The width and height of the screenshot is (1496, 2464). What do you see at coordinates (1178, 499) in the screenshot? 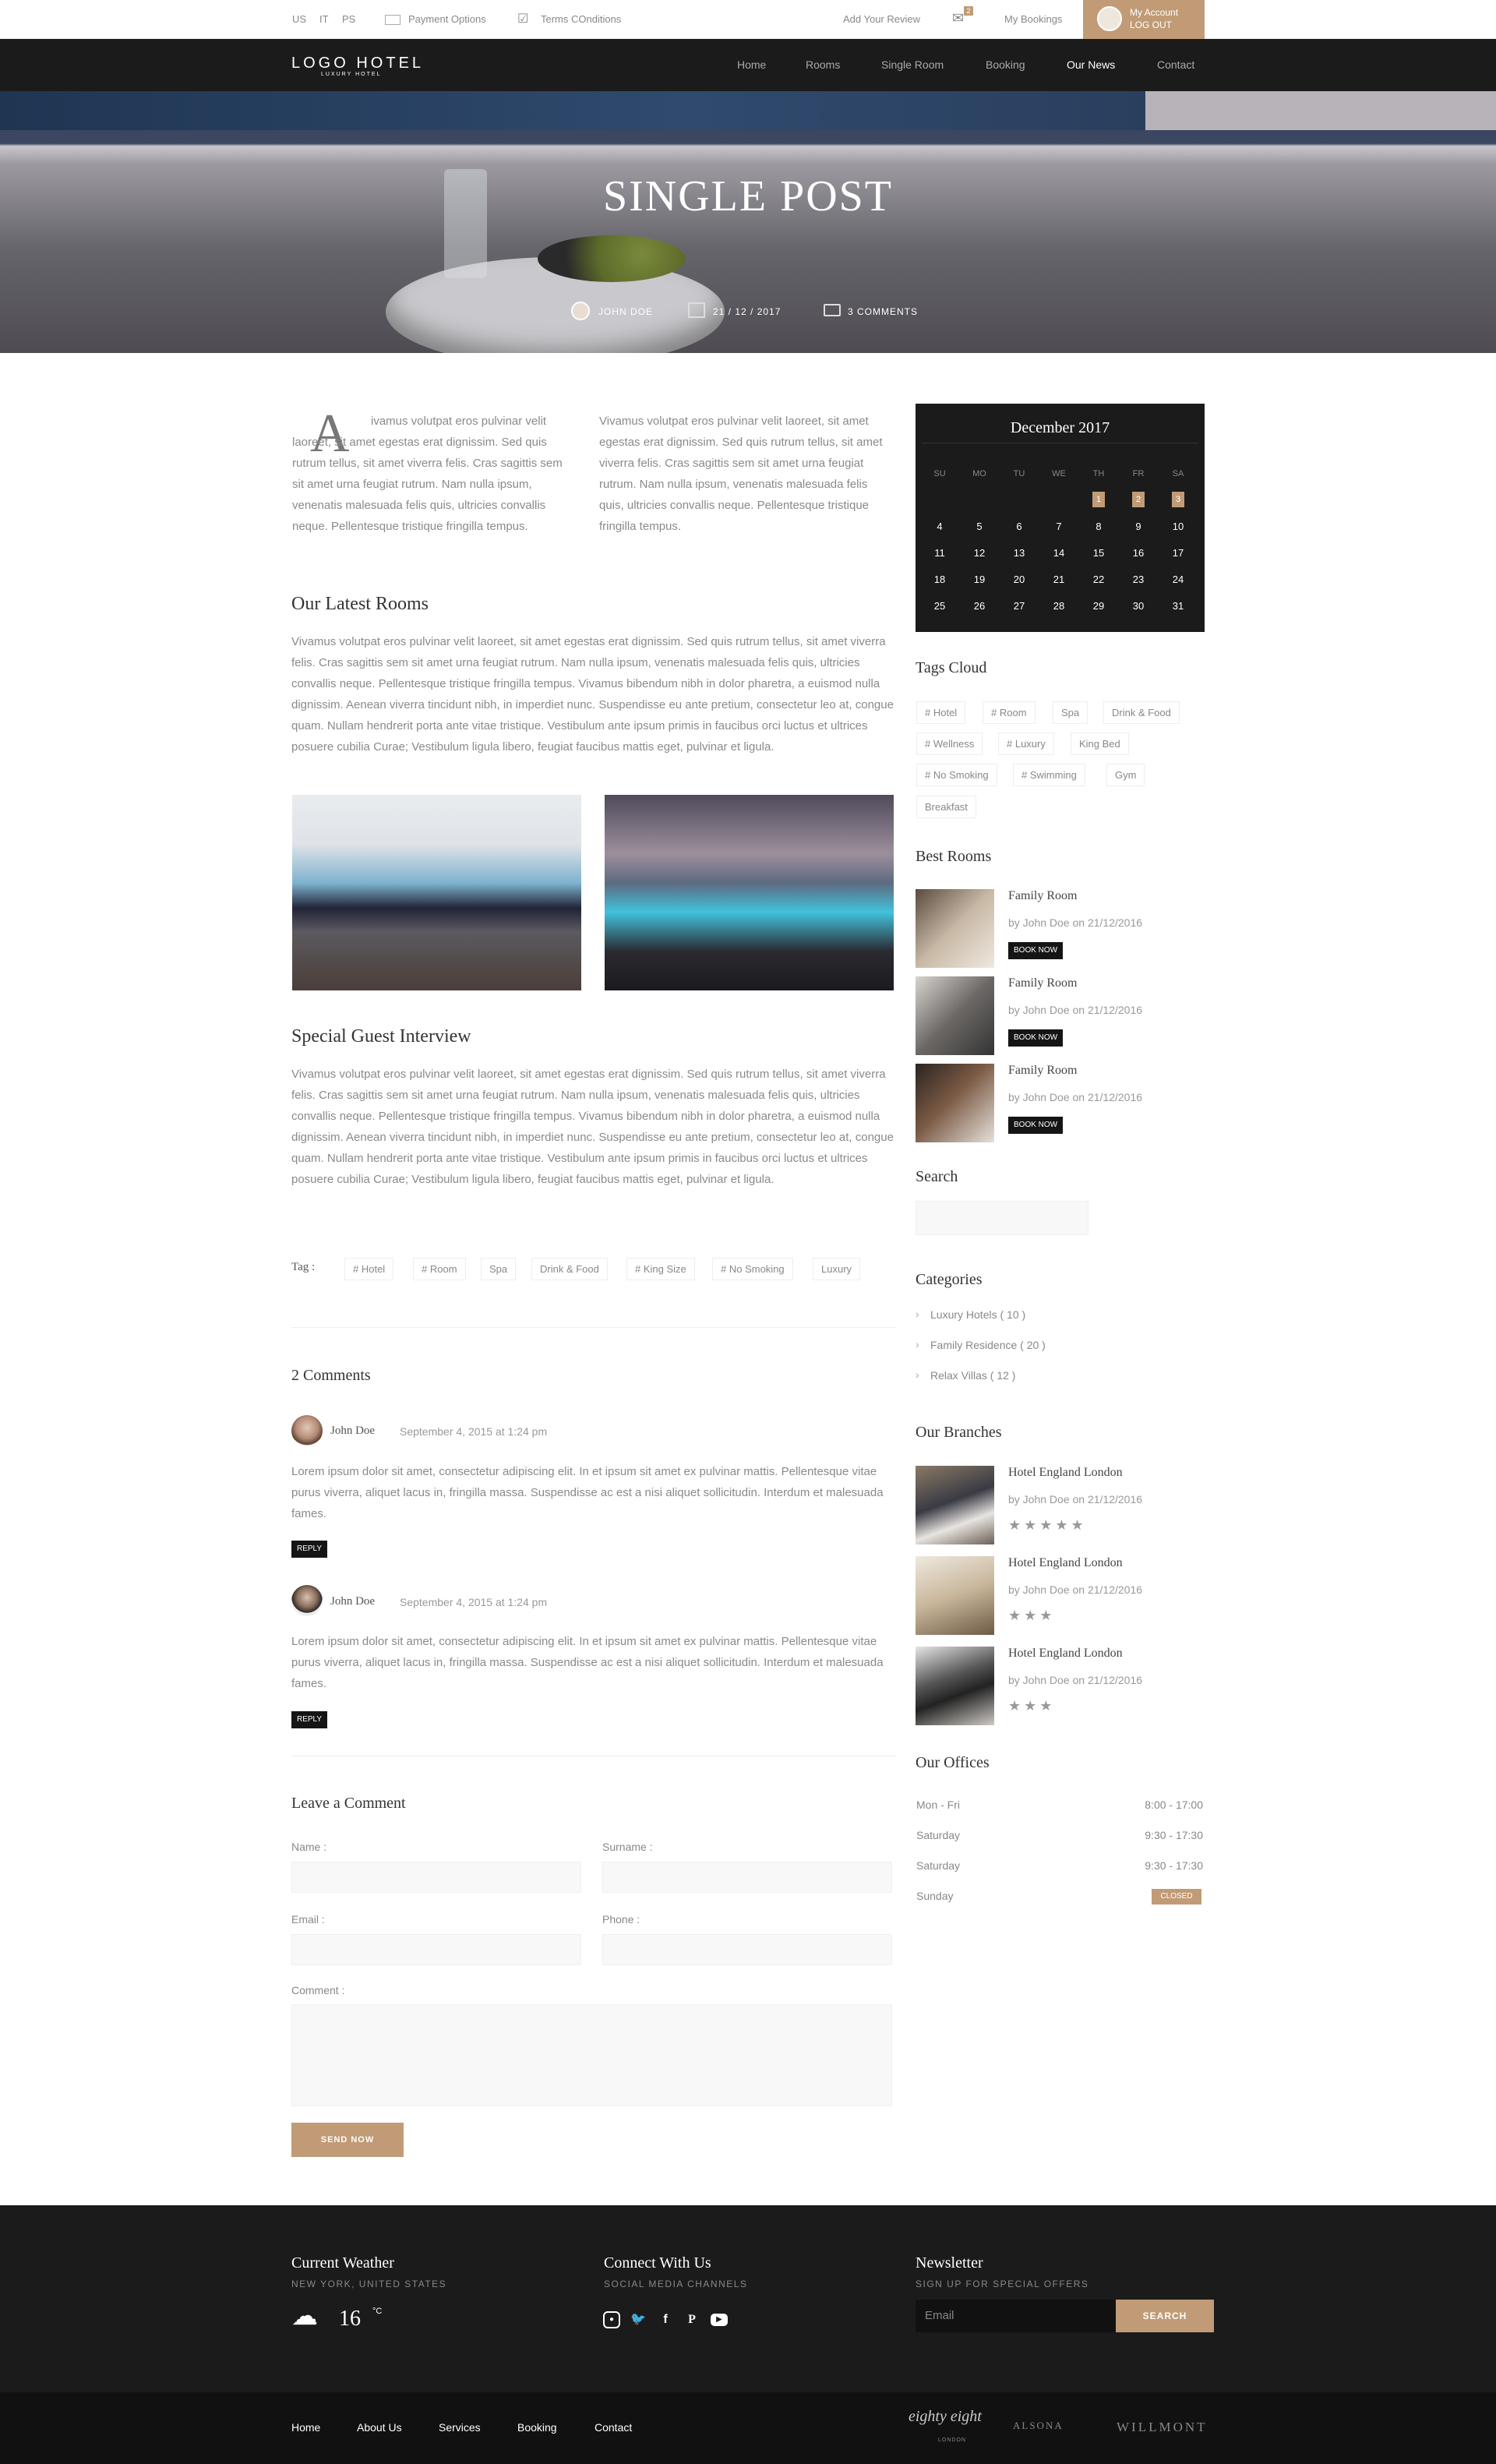
I see `calendar-day-event: 3` at bounding box center [1178, 499].